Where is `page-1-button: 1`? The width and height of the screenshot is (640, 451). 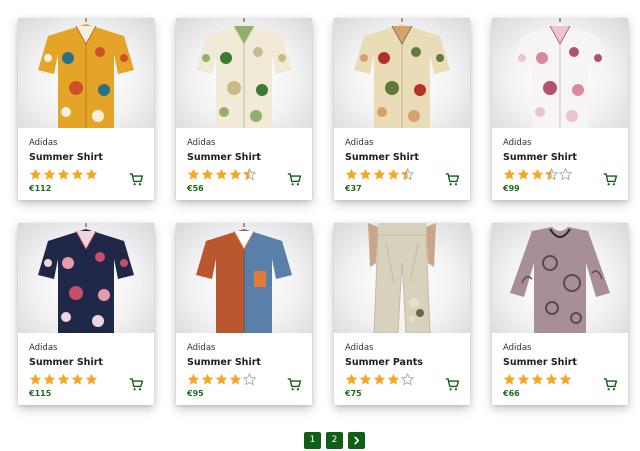
page-1-button: 1 is located at coordinates (312, 440).